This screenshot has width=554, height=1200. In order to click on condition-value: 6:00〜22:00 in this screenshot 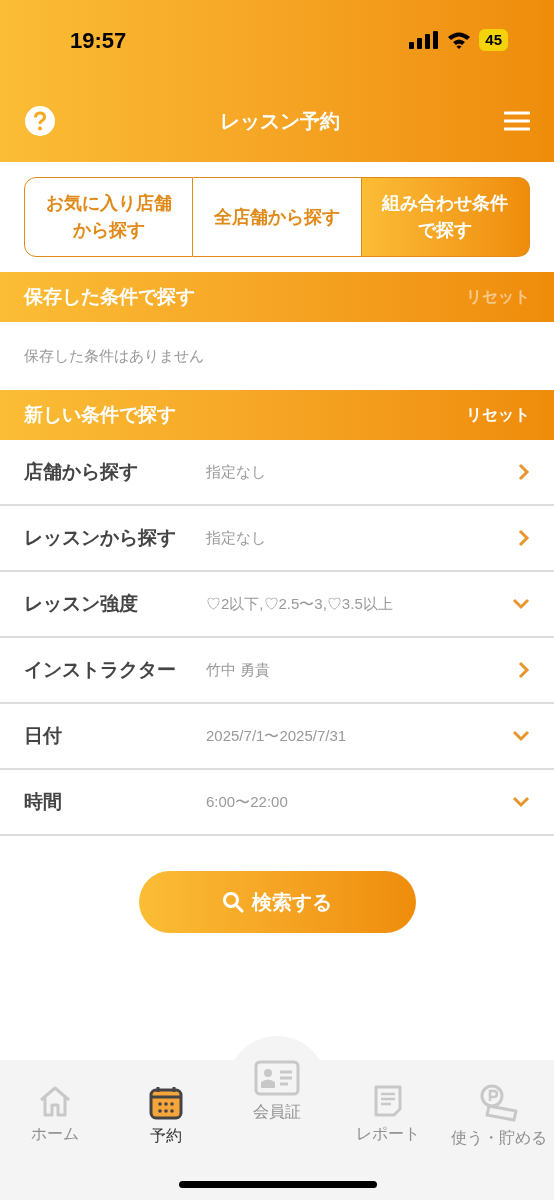, I will do `click(247, 801)`.